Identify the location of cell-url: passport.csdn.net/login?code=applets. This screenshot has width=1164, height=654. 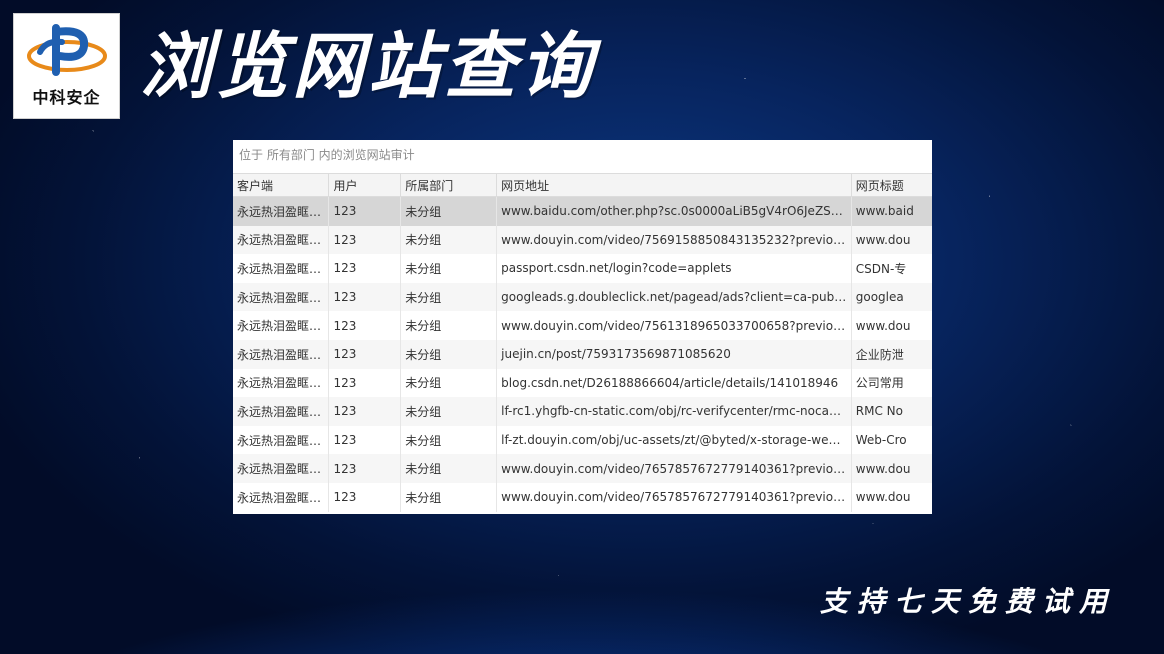
(674, 268).